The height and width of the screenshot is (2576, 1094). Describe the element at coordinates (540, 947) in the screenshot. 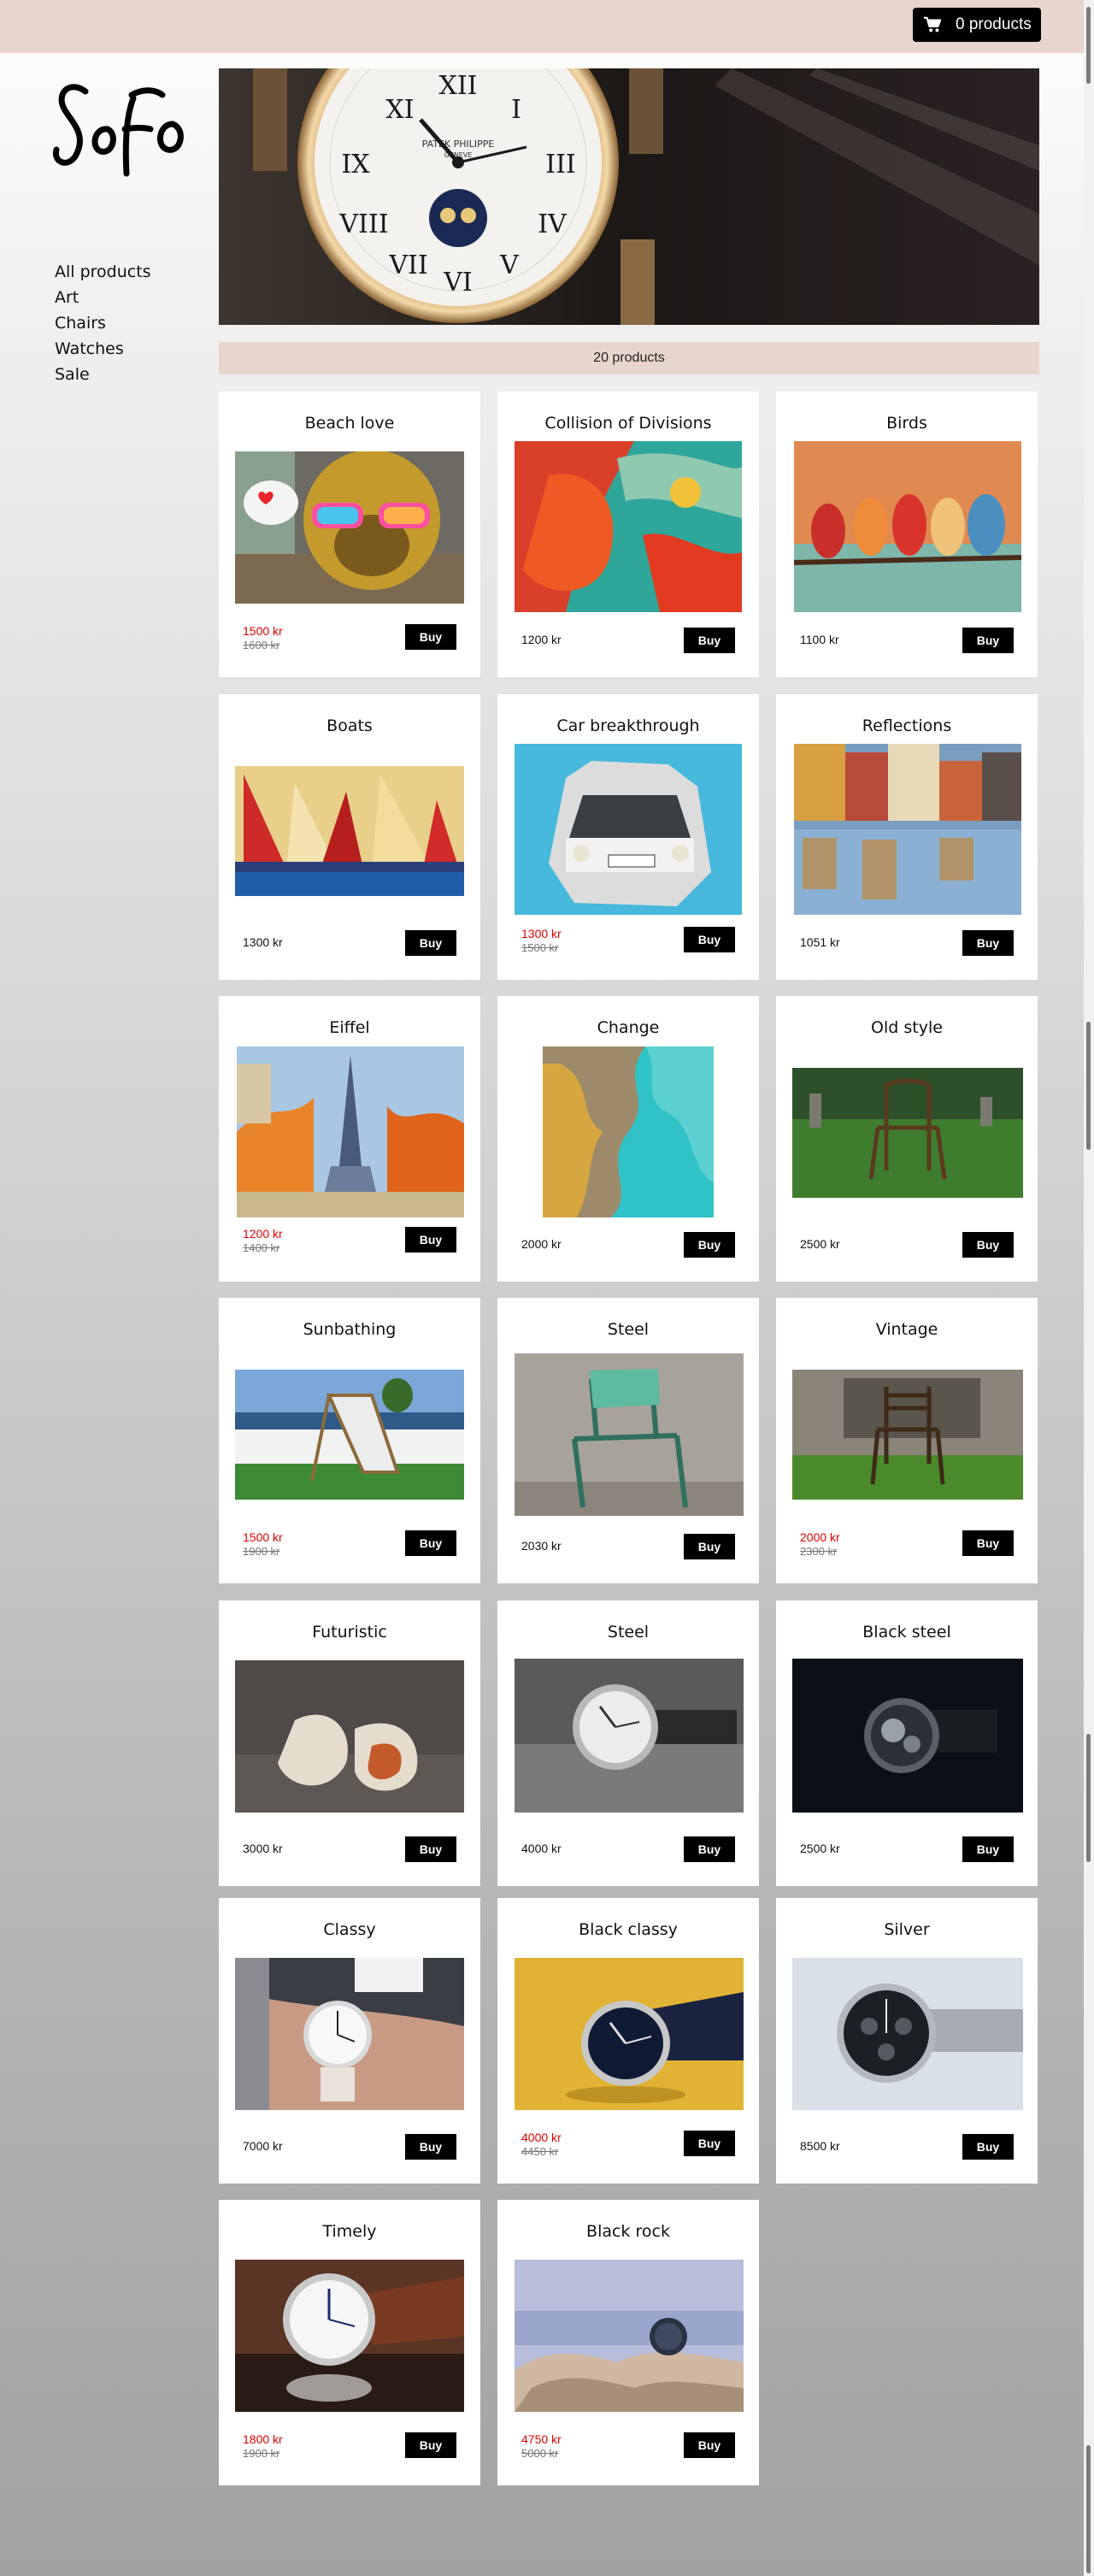

I see `product-old-price: 1500 kr` at that location.